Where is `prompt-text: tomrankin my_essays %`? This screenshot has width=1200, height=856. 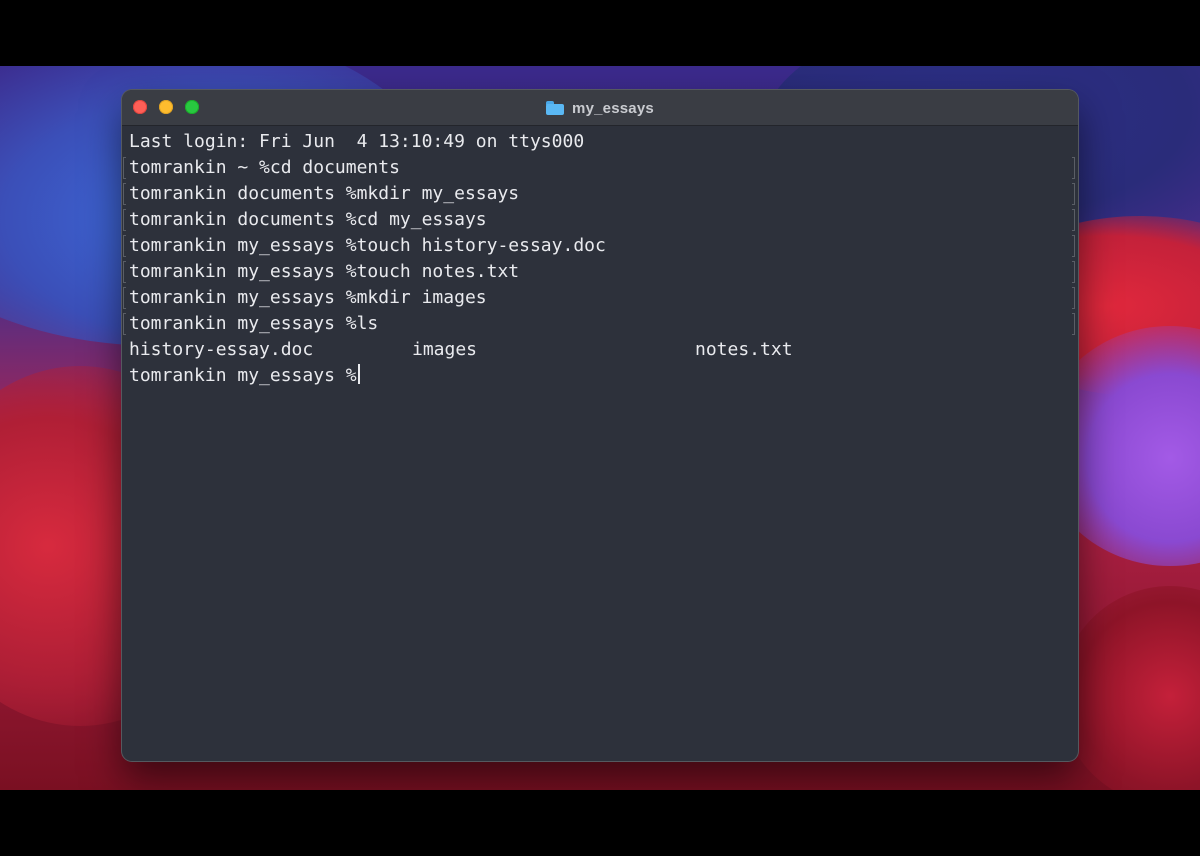 prompt-text: tomrankin my_essays % is located at coordinates (243, 375).